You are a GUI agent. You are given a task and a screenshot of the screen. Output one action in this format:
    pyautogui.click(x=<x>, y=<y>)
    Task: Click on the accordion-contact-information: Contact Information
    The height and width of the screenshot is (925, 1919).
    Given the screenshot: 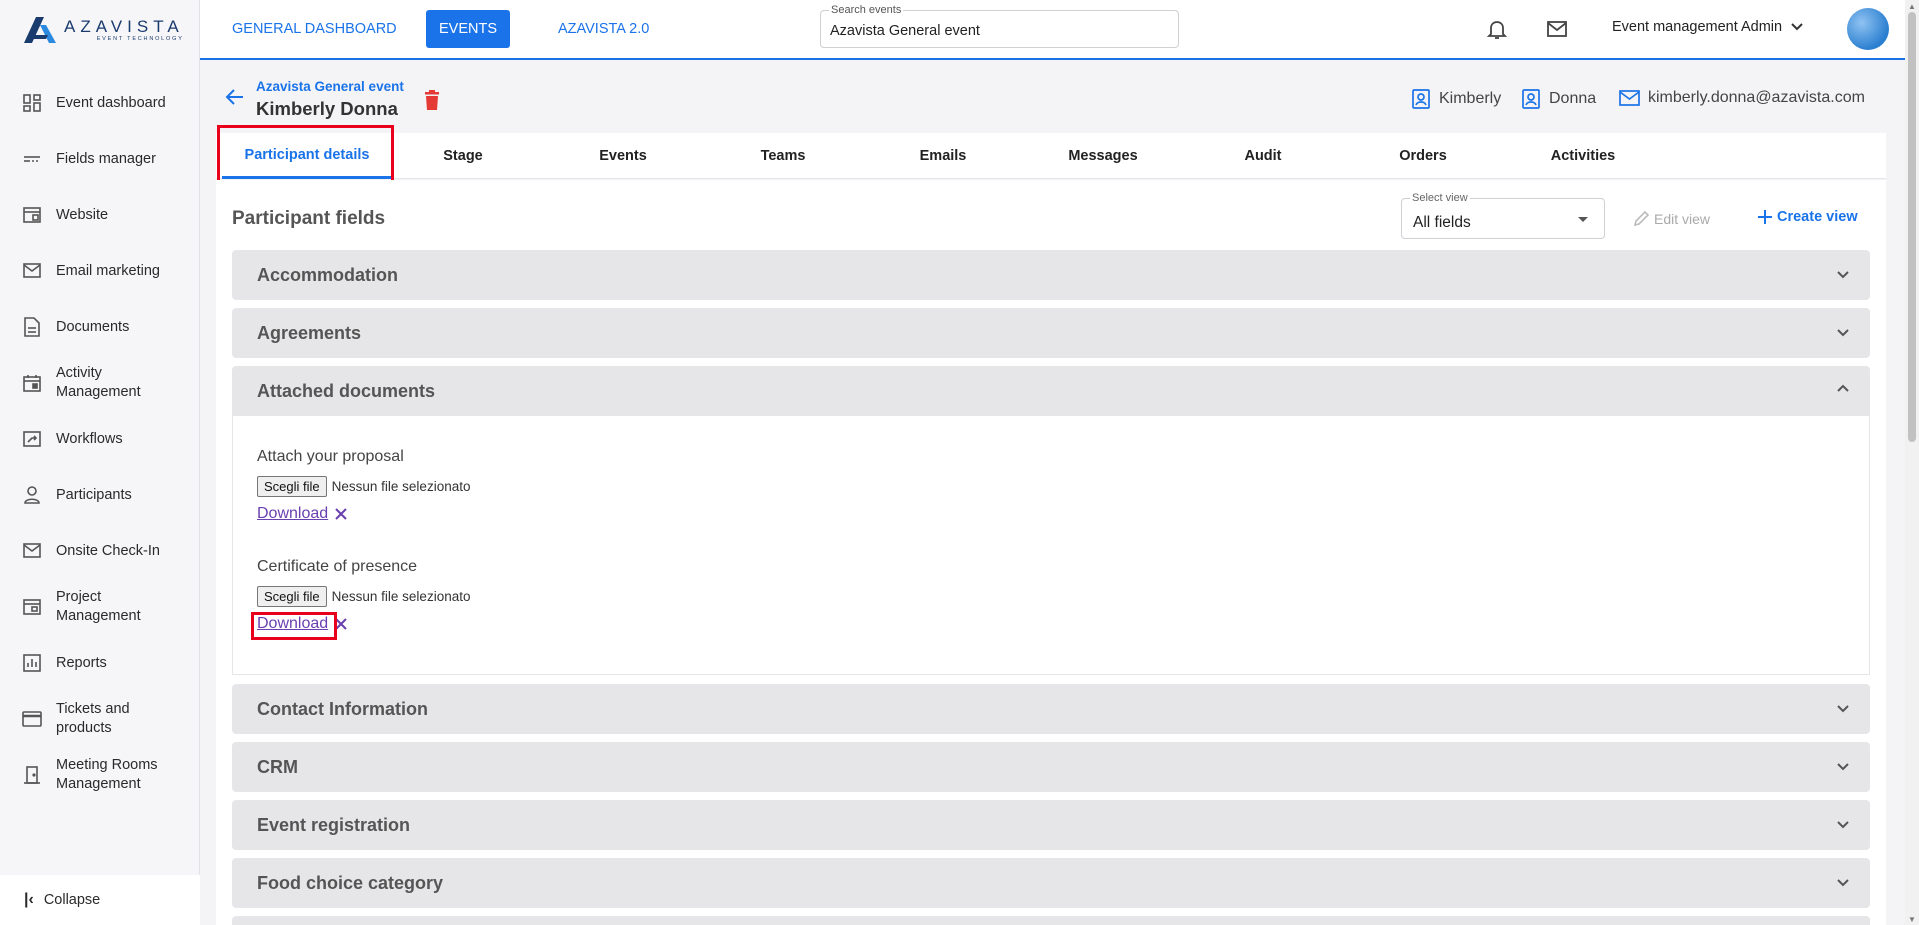 What is the action you would take?
    pyautogui.click(x=1051, y=709)
    